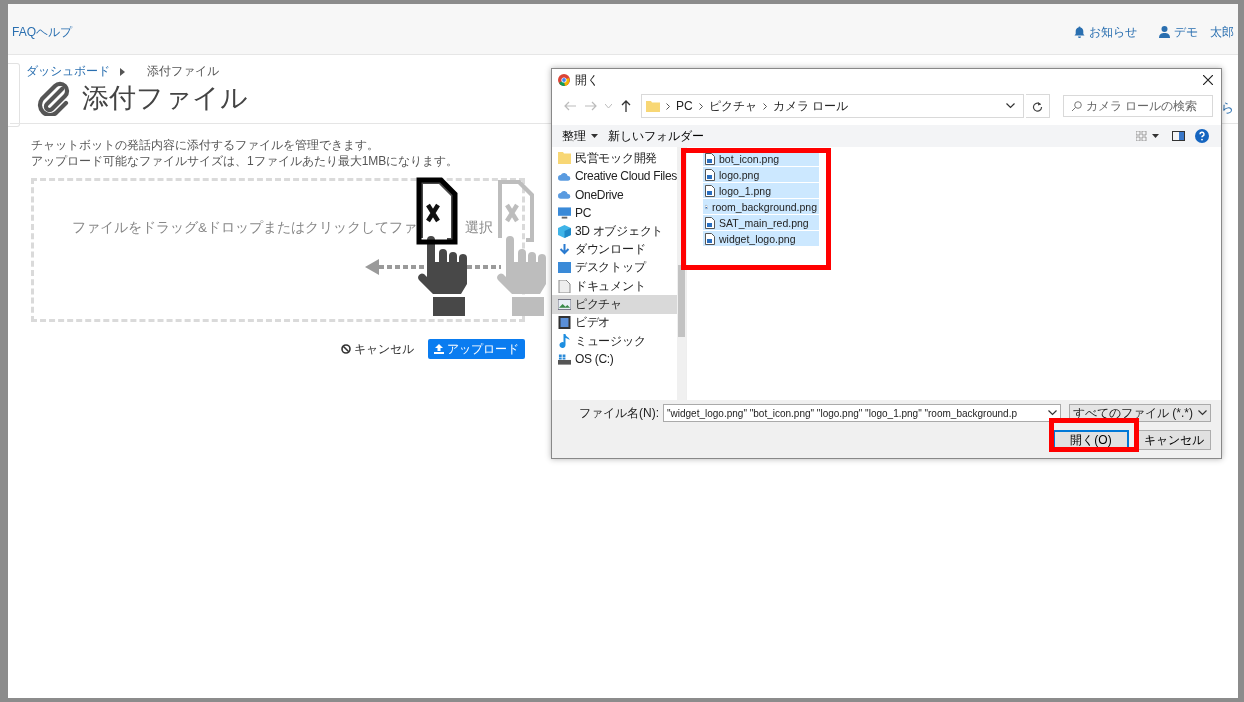 This screenshot has height=702, width=1244. I want to click on preview-pane-icon, so click(1178, 136).